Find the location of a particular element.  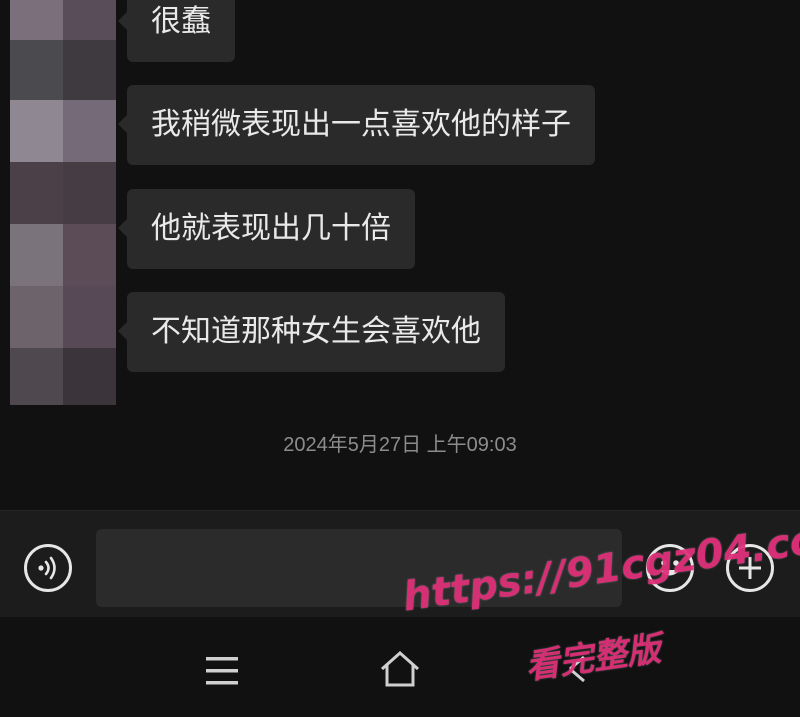

system-navigation-bar is located at coordinates (400, 667).